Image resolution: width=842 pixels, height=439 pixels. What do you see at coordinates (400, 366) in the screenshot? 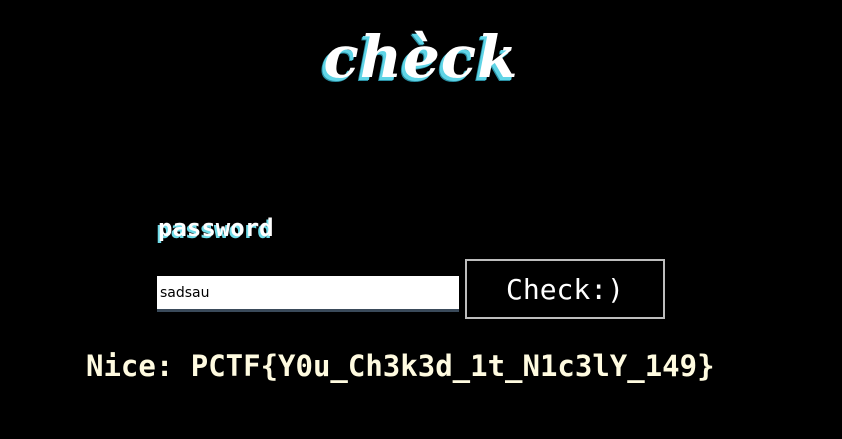
I see `result-message: Nice: PCTF{Y0u_Ch3k3d_1t_N1c3lY_149}` at bounding box center [400, 366].